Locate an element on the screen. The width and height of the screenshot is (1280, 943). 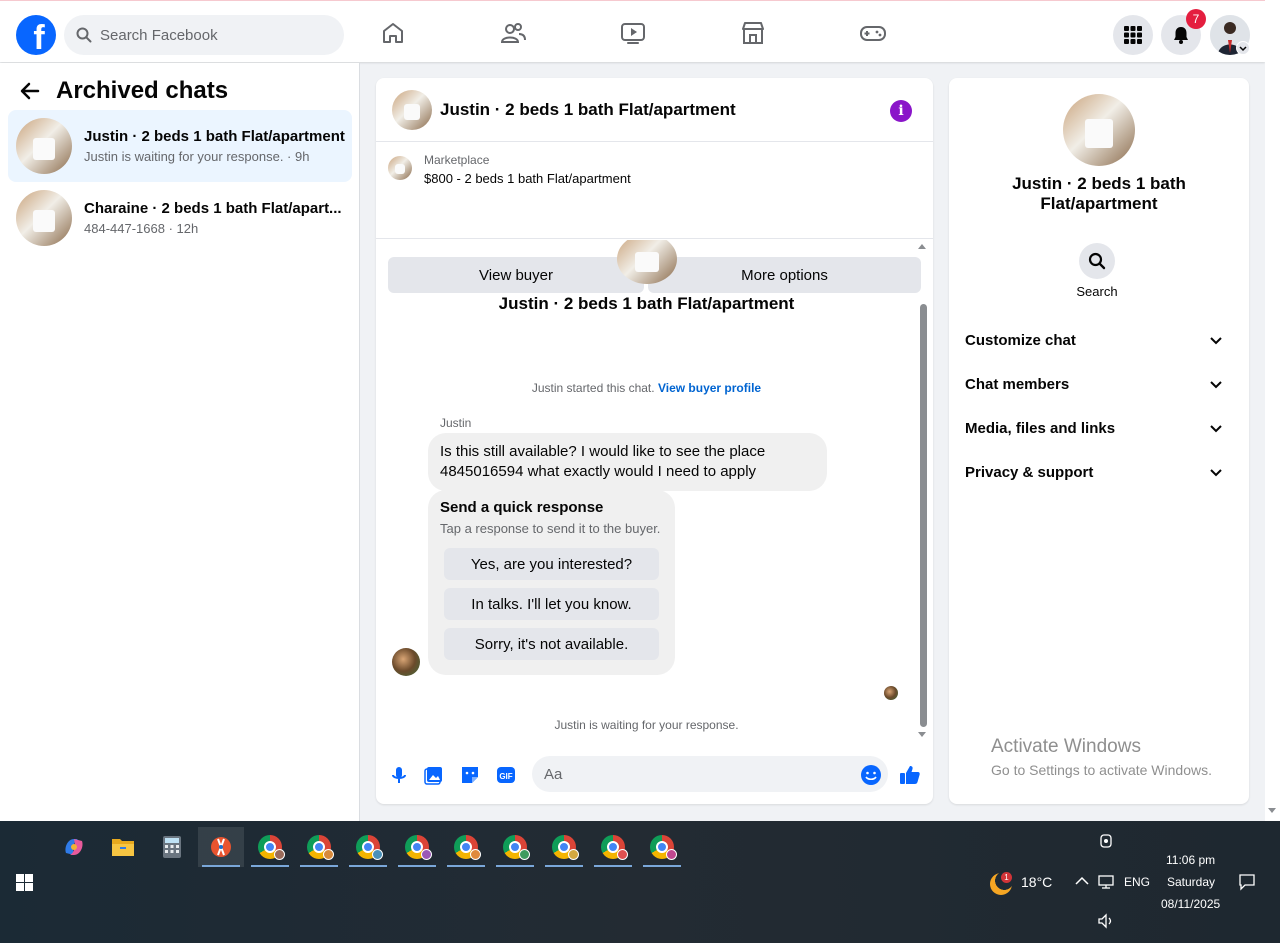
message-composer: GIF is located at coordinates (654, 775).